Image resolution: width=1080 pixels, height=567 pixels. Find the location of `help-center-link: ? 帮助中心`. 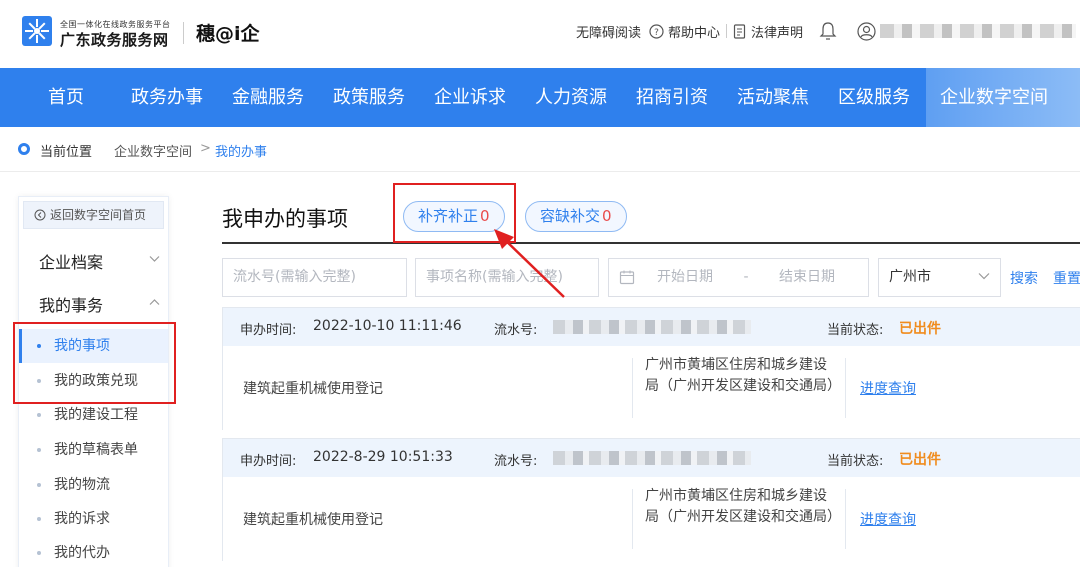

help-center-link: ? 帮助中心 is located at coordinates (684, 31).